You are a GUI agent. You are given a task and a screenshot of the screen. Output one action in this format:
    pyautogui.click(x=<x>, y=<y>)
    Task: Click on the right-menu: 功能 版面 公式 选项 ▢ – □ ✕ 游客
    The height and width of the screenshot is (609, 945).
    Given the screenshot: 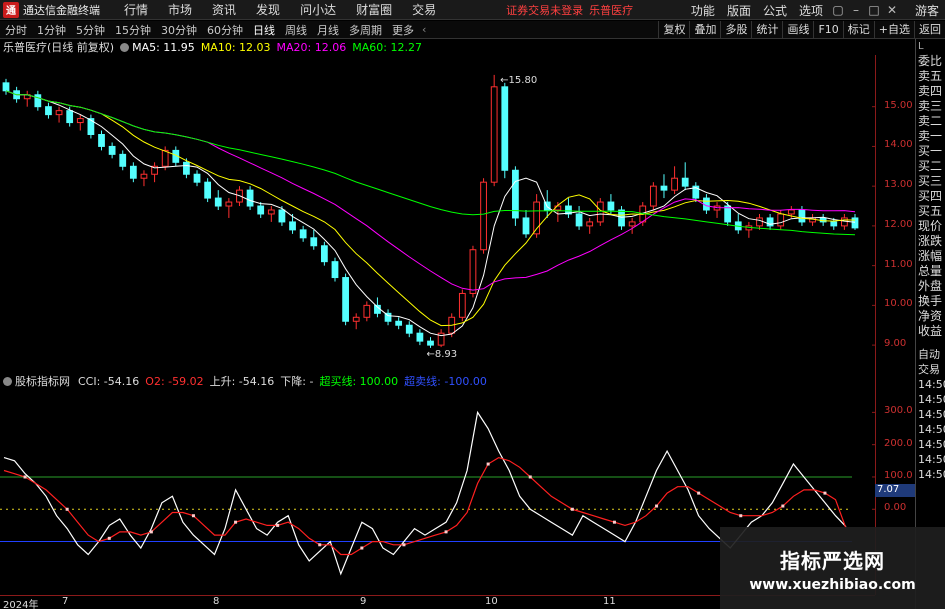 What is the action you would take?
    pyautogui.click(x=815, y=10)
    